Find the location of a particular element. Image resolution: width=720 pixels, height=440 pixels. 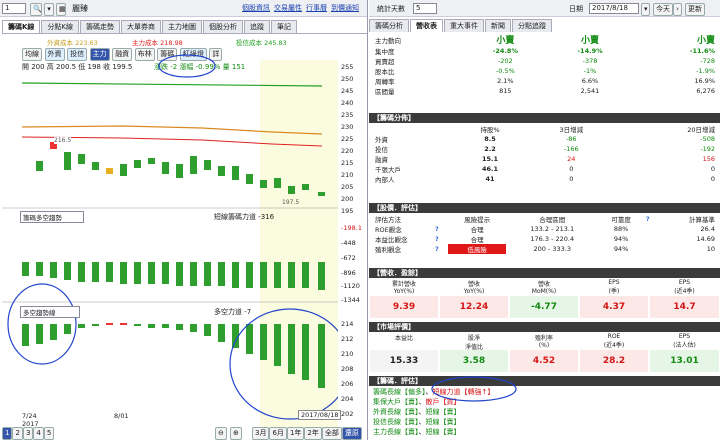

period-3m: 3月 is located at coordinates (261, 433).